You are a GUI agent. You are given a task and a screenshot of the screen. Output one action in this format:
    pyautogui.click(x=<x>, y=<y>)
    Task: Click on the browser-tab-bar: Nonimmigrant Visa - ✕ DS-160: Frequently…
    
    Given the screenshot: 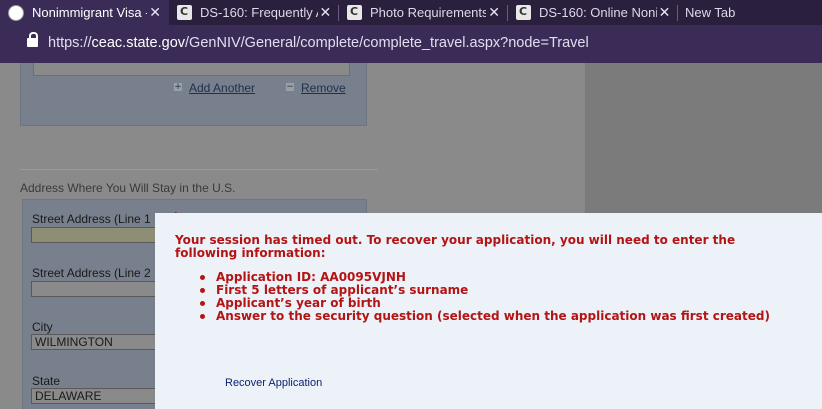 What is the action you would take?
    pyautogui.click(x=411, y=12)
    